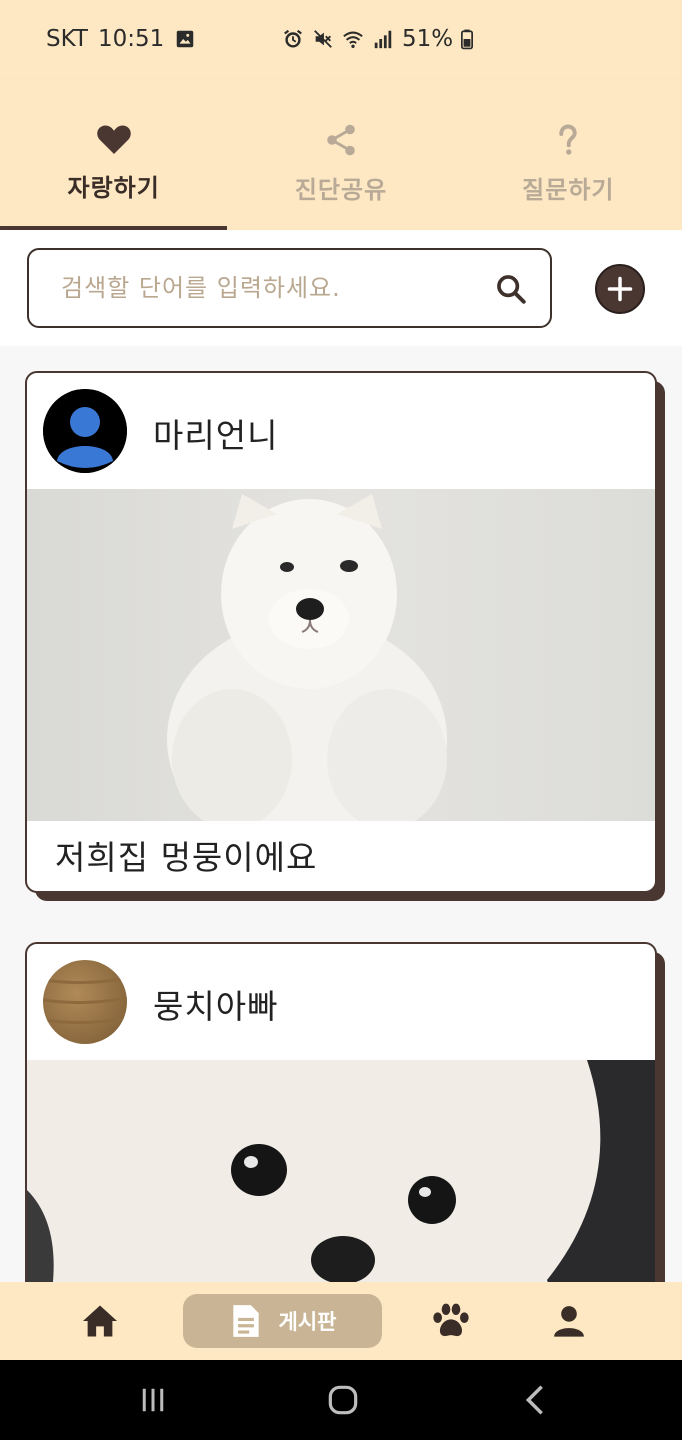 The height and width of the screenshot is (1440, 682). I want to click on alarm-icon, so click(293, 38).